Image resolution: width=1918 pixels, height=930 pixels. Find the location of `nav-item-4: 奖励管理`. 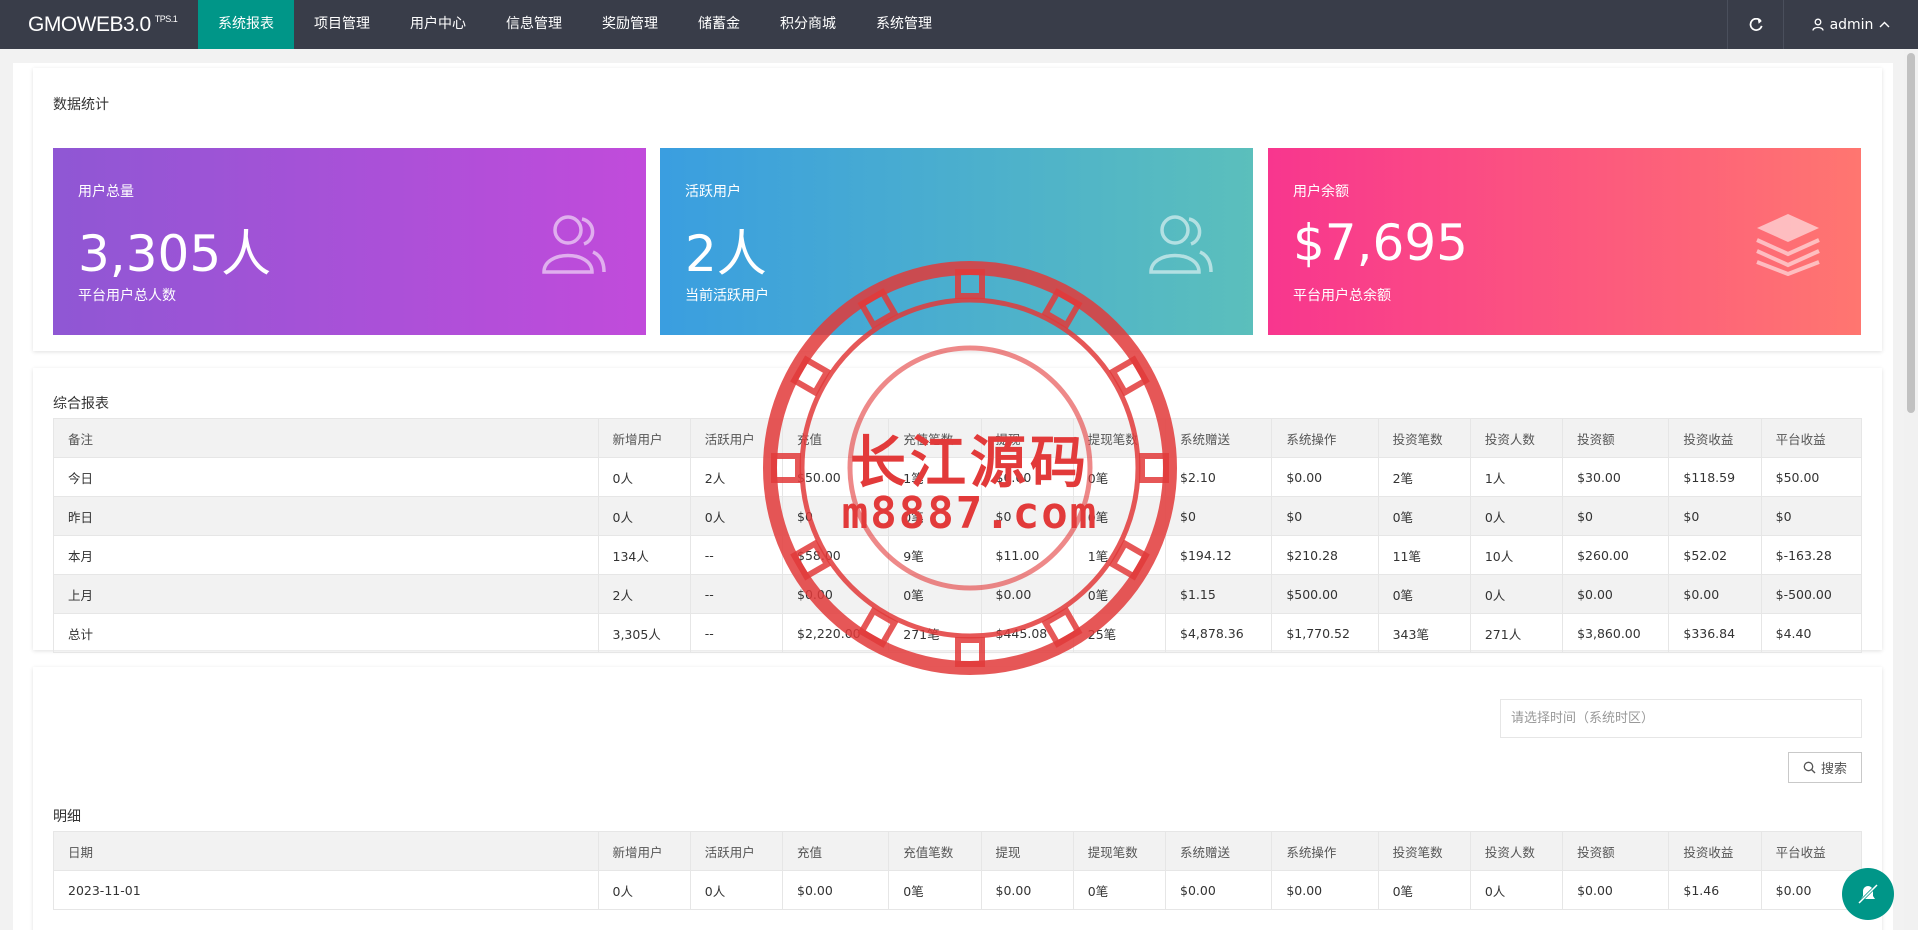

nav-item-4: 奖励管理 is located at coordinates (630, 24).